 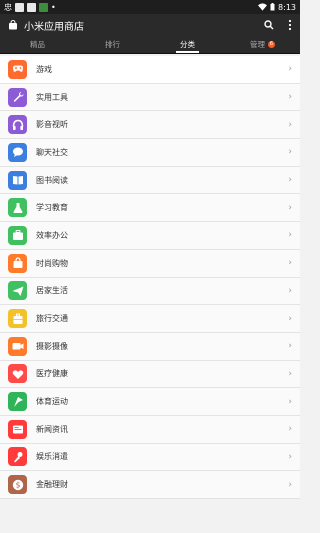 What do you see at coordinates (8, 7) in the screenshot?
I see `carrier-text: 忠` at bounding box center [8, 7].